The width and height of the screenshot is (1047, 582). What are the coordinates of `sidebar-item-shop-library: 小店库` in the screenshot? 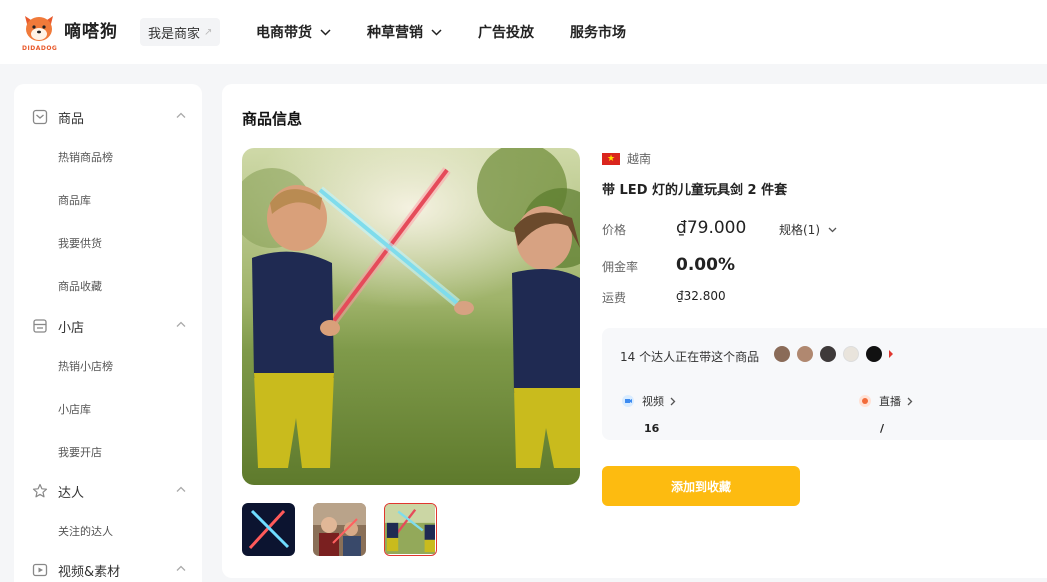 It's located at (74, 409).